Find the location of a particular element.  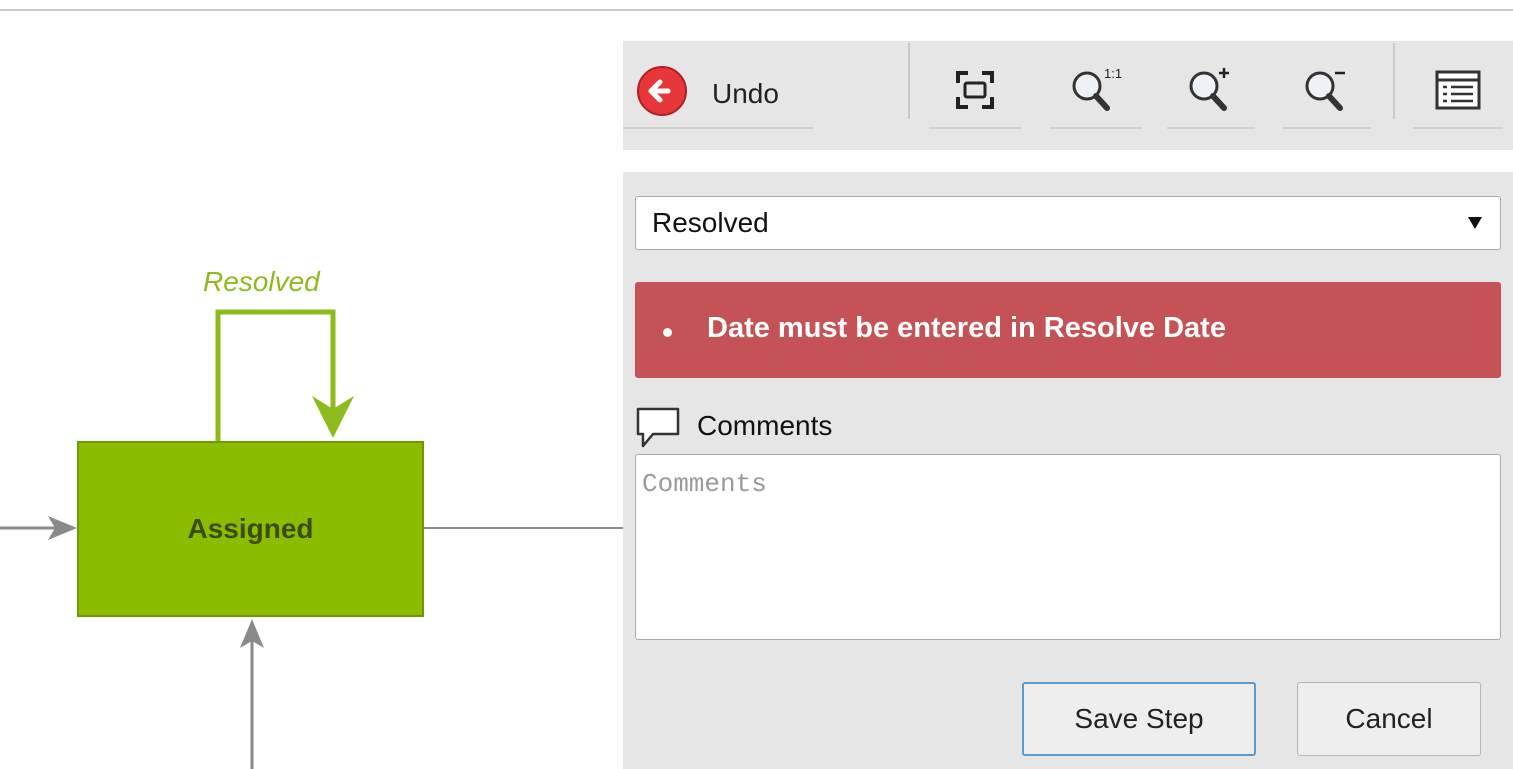

list-view-icon is located at coordinates (1458, 90).